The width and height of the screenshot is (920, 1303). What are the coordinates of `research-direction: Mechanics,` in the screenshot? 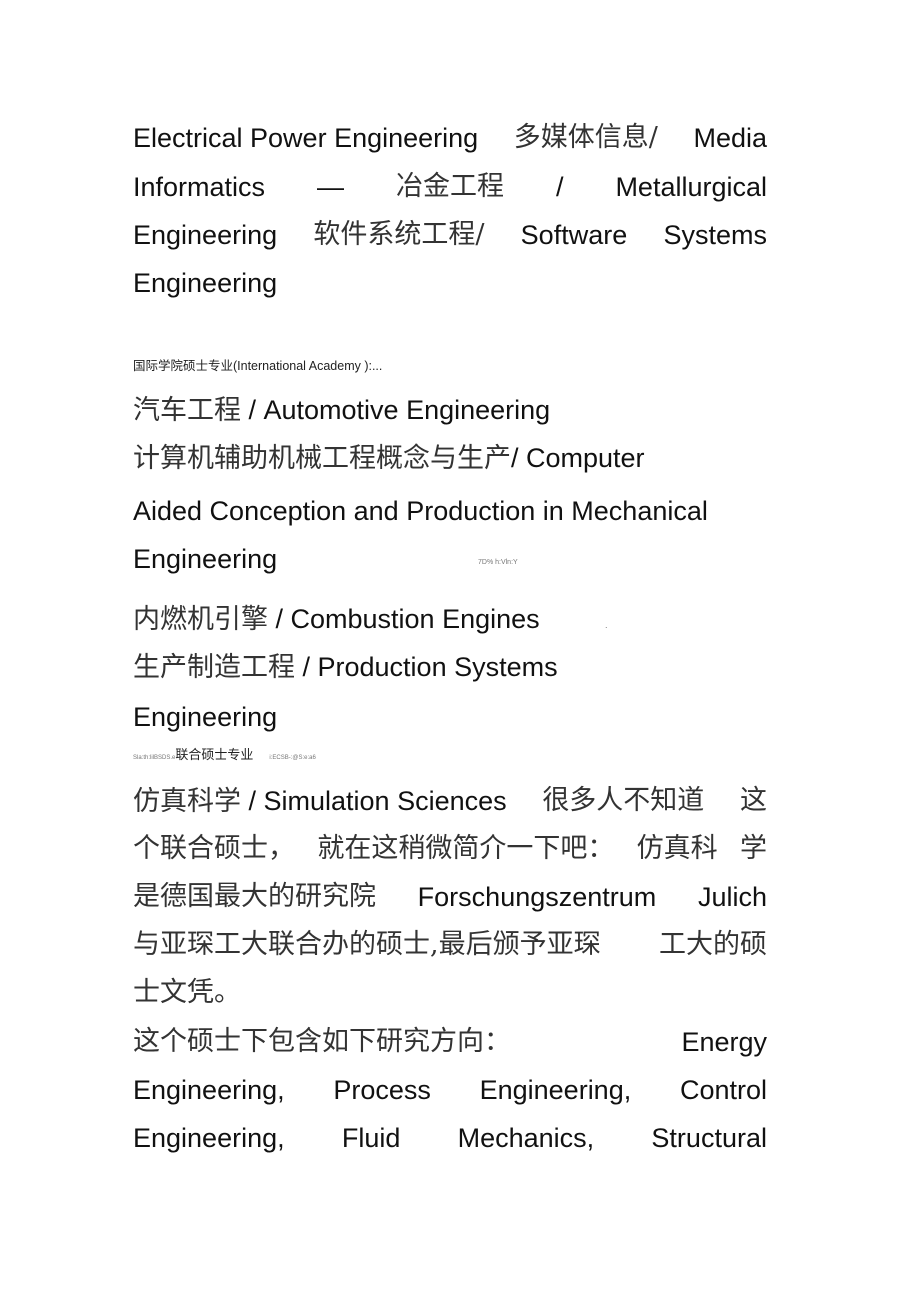 It's located at (526, 1138).